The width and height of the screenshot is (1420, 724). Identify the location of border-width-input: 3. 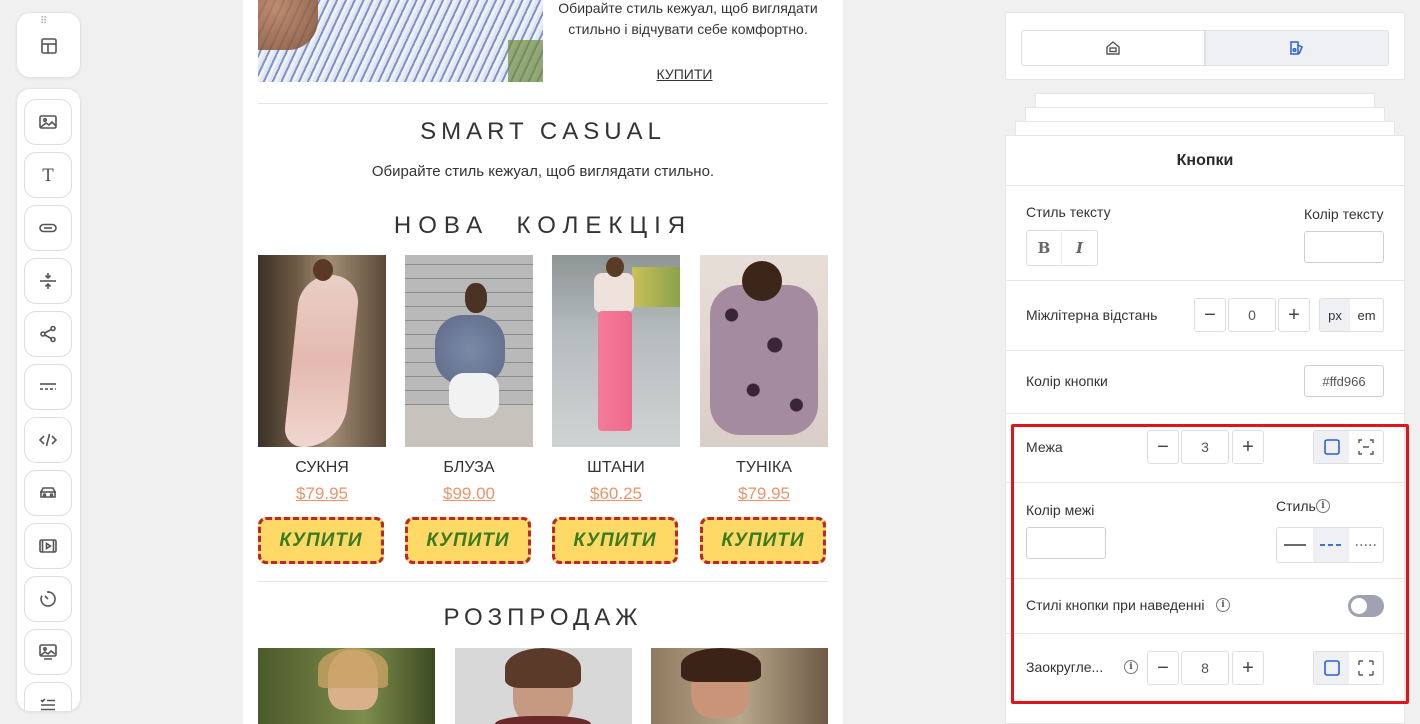
(1205, 447).